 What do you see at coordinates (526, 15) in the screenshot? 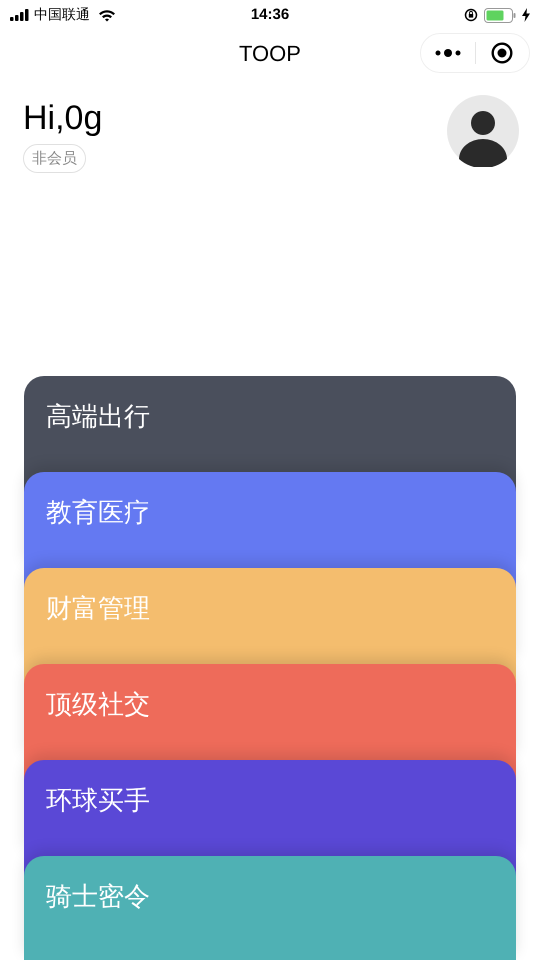
I see `charging-icon` at bounding box center [526, 15].